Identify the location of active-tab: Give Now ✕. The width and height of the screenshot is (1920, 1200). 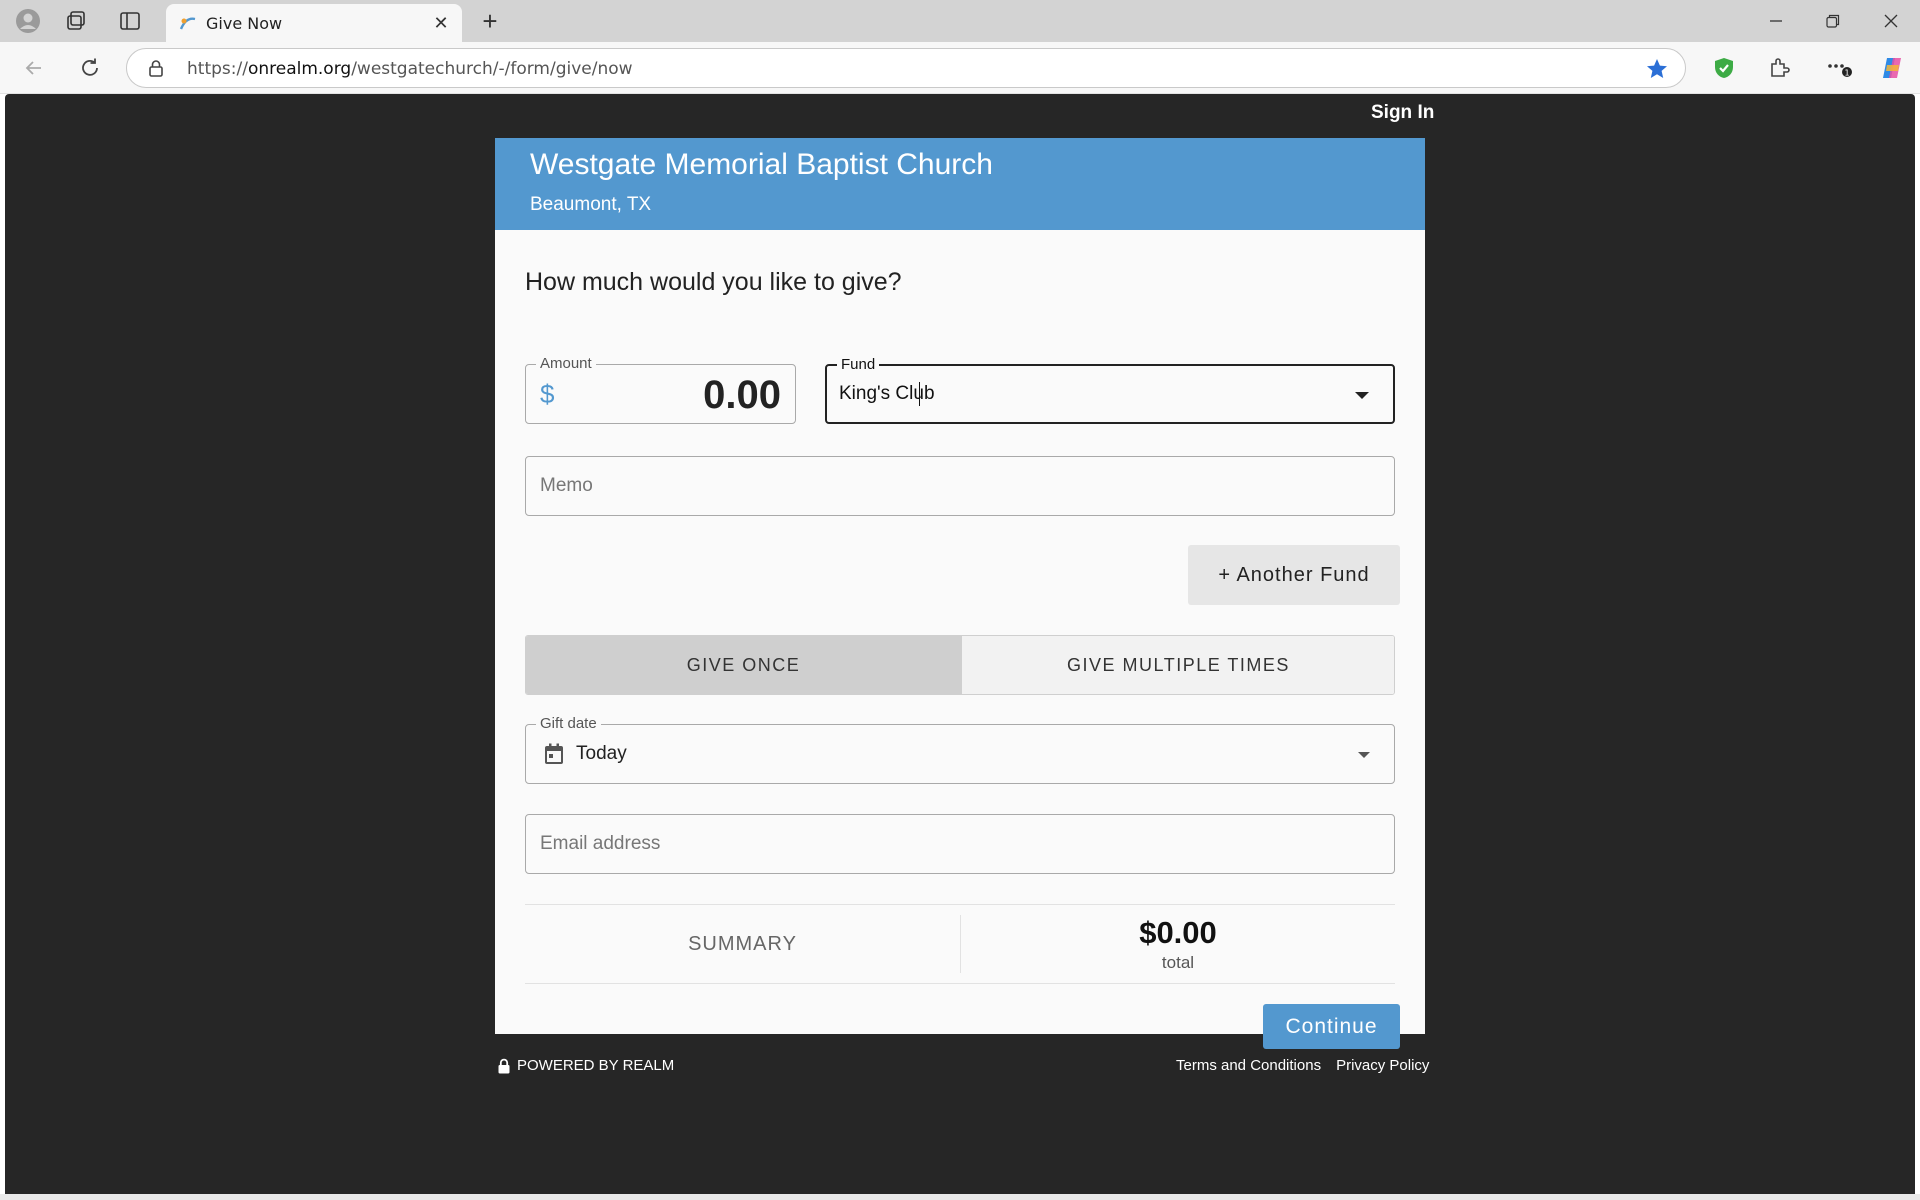
(314, 23).